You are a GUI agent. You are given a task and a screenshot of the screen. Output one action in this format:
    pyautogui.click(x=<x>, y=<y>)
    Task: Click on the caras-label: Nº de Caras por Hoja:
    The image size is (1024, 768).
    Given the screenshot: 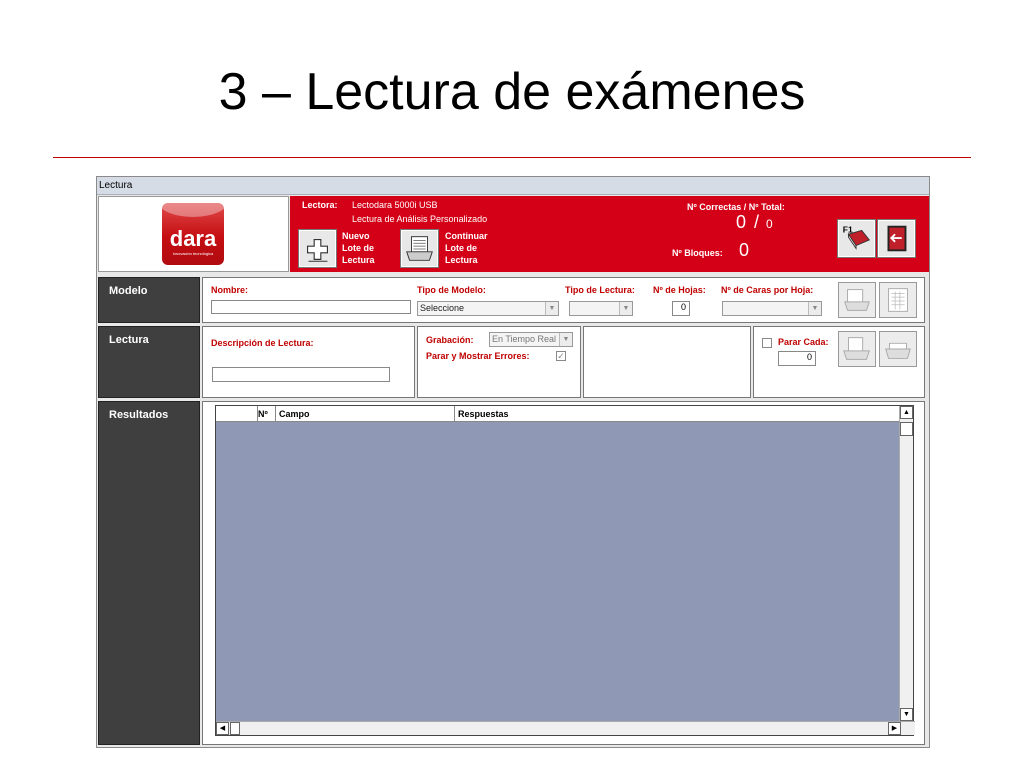 What is the action you would take?
    pyautogui.click(x=767, y=290)
    